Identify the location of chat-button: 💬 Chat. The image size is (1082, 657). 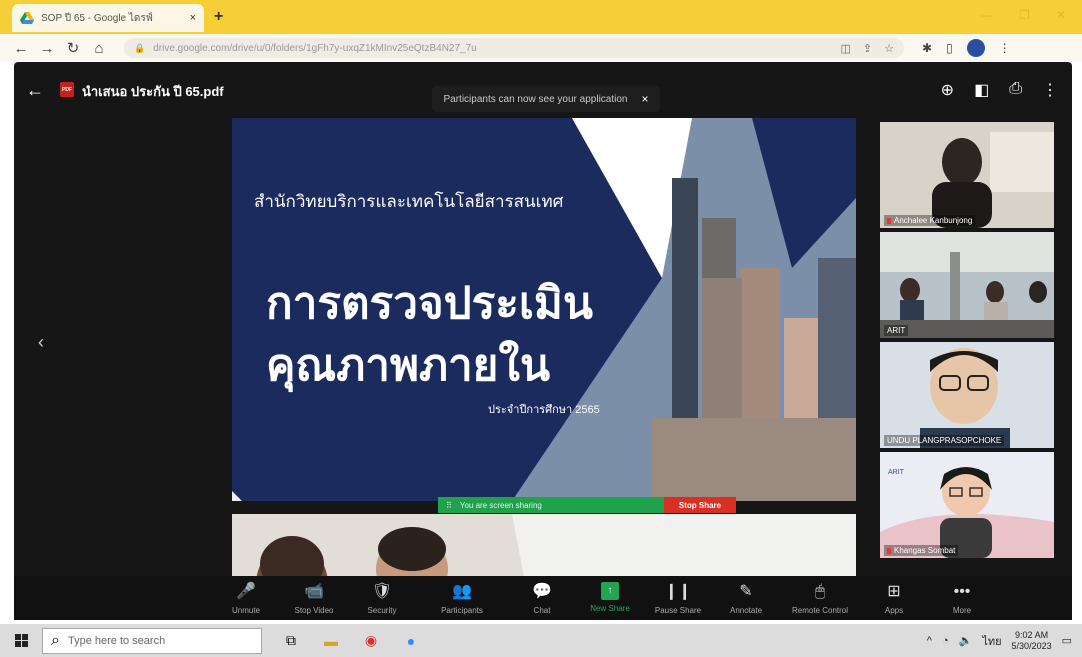
(542, 595).